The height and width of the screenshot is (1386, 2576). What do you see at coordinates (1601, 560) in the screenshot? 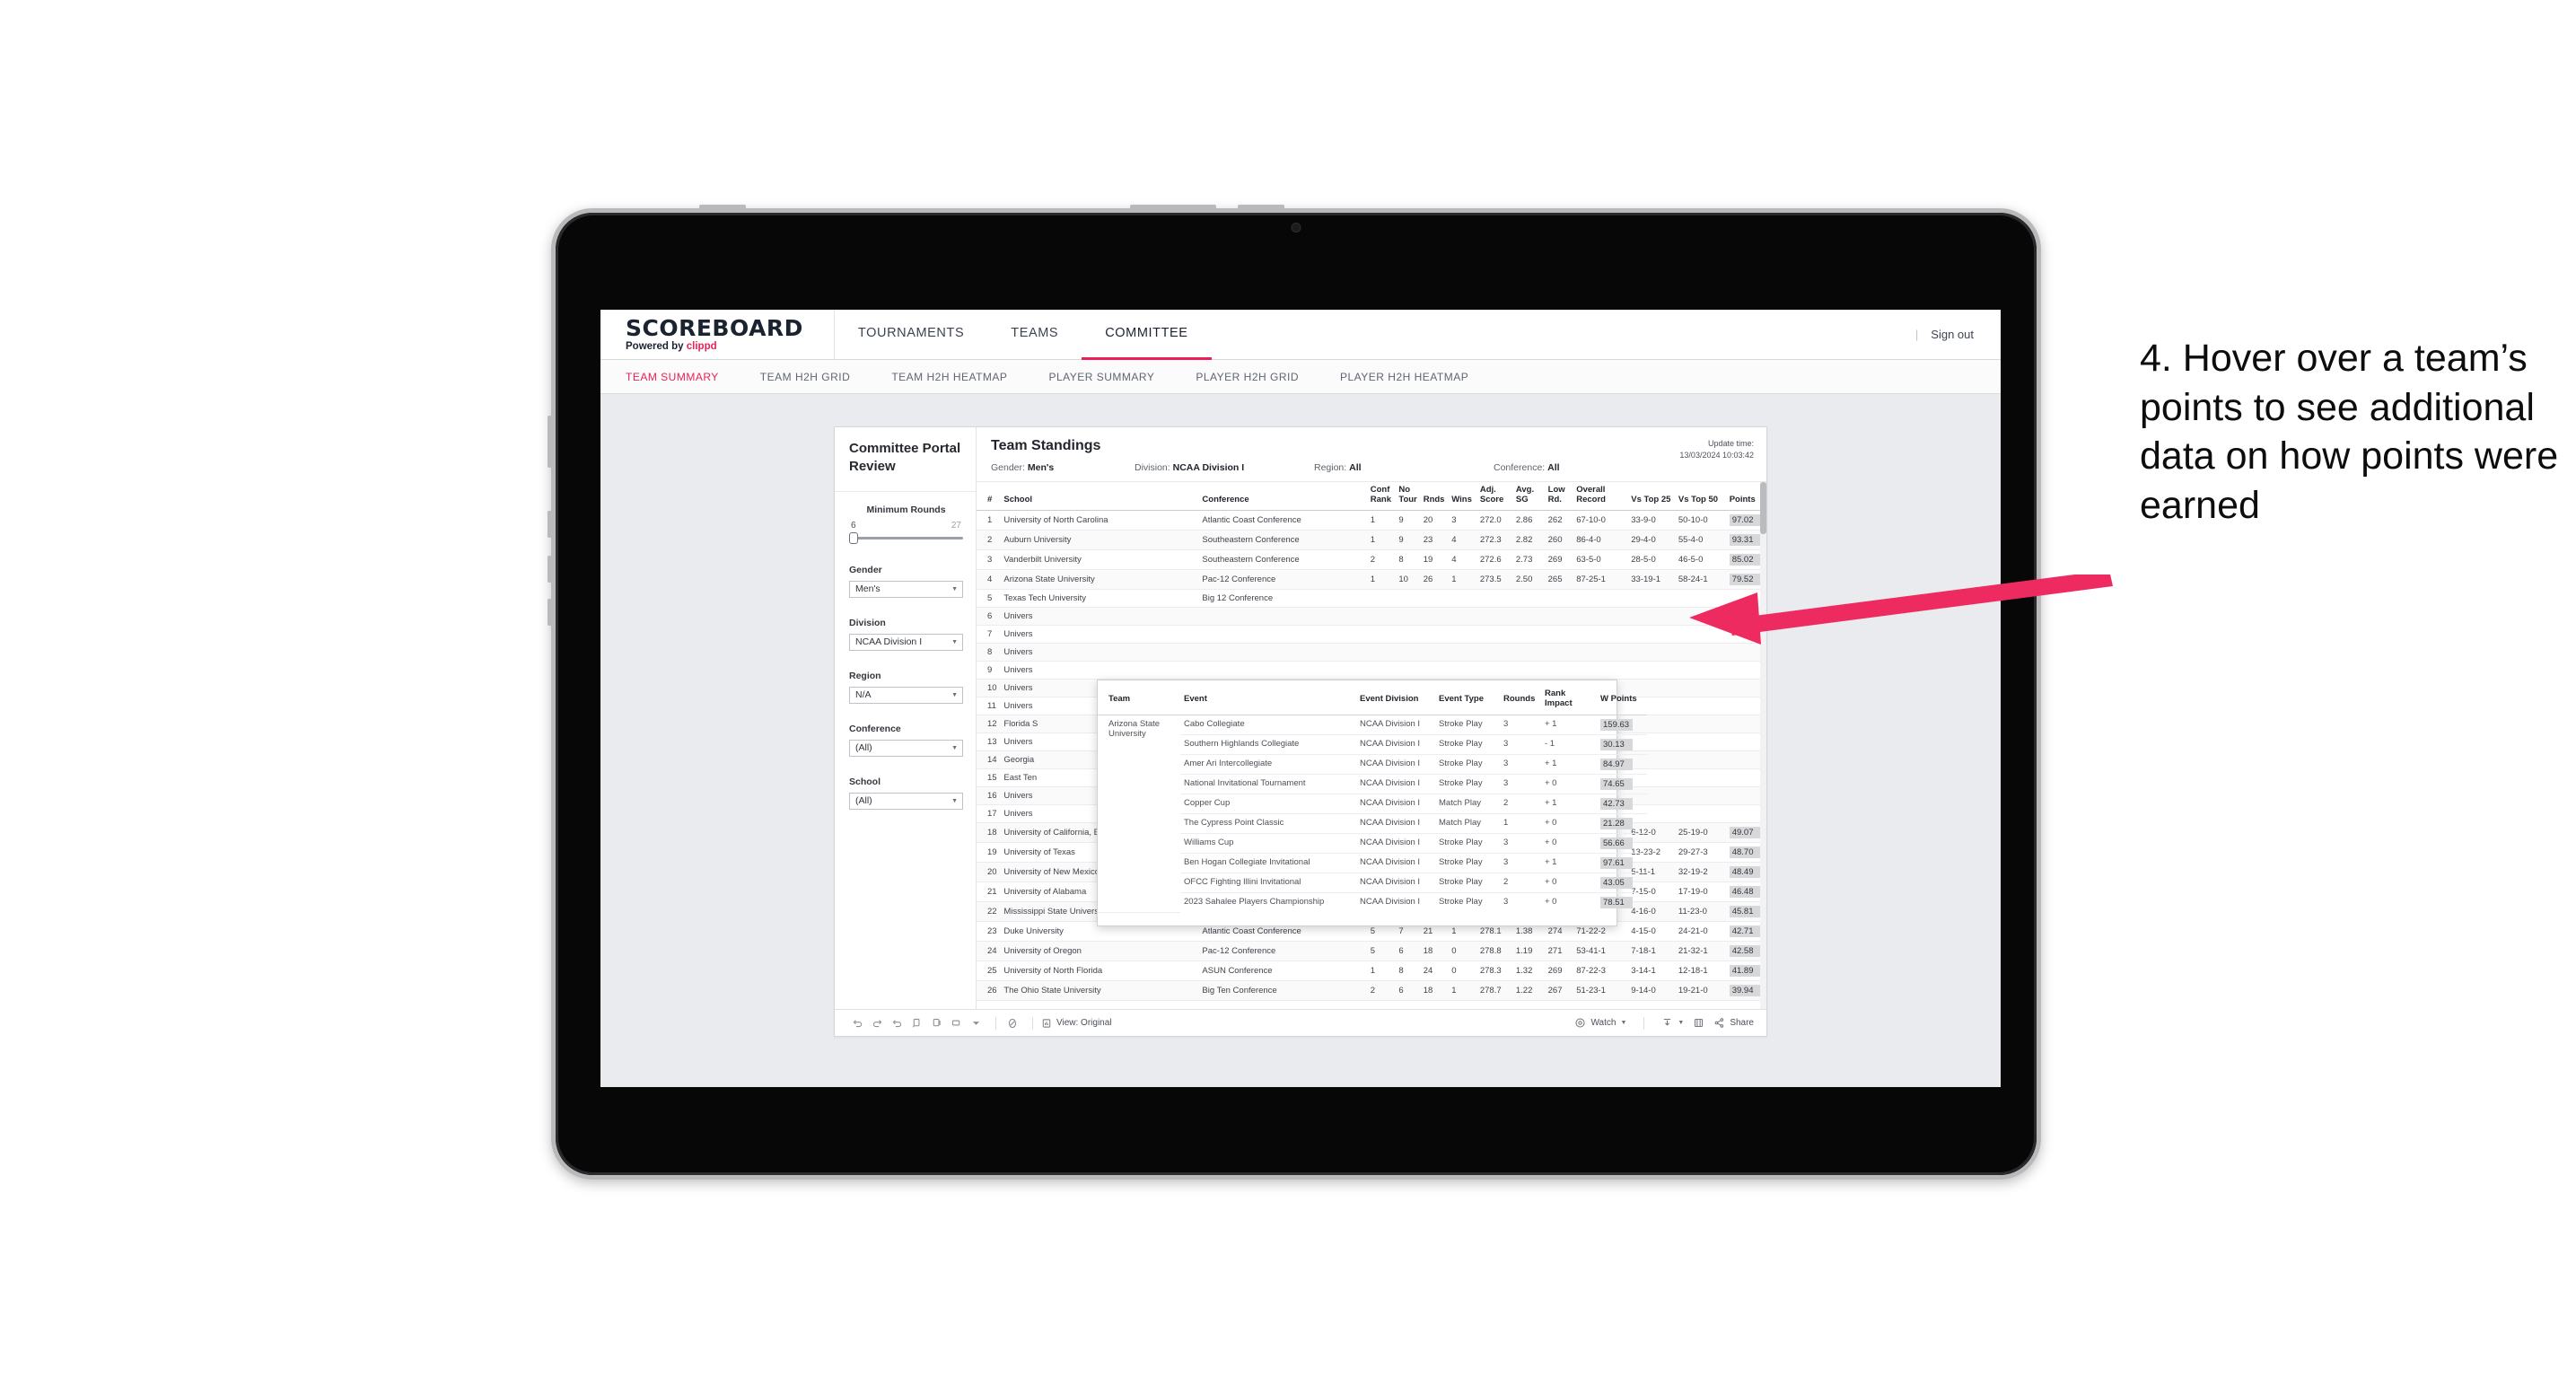
I see `cell-overall_record: 63-5-0` at bounding box center [1601, 560].